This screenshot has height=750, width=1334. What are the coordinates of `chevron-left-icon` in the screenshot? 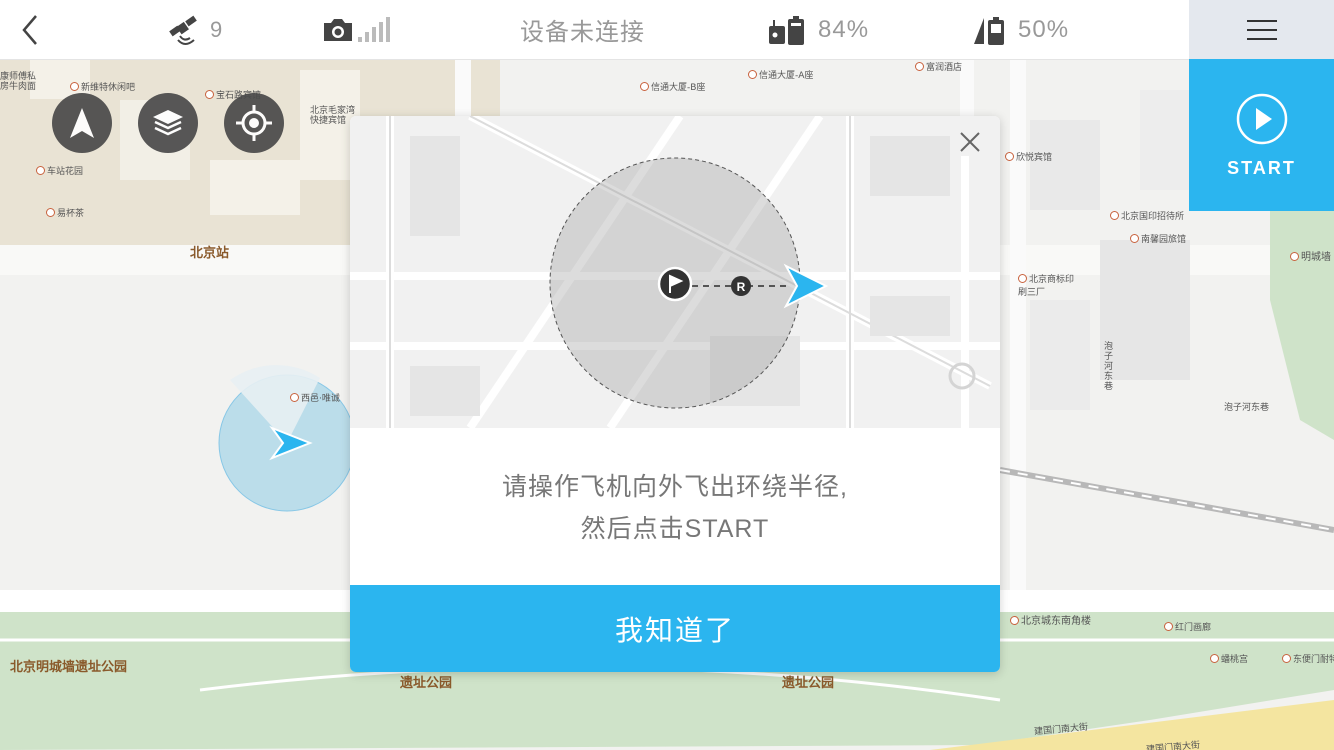 It's located at (29, 29).